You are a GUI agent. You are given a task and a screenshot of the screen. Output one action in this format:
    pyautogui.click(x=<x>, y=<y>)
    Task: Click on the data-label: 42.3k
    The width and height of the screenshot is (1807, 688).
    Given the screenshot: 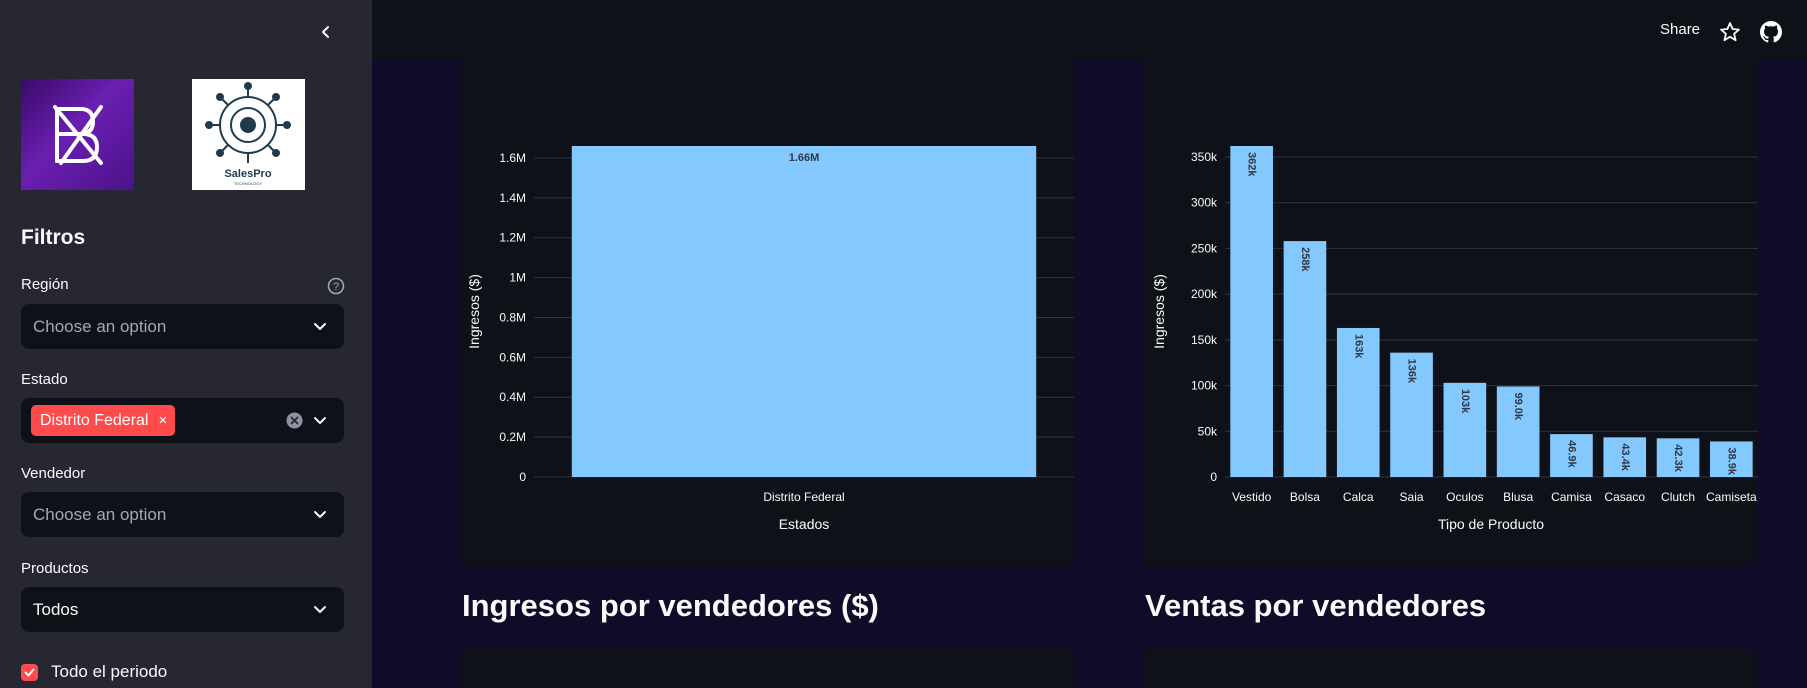 What is the action you would take?
    pyautogui.click(x=1678, y=458)
    